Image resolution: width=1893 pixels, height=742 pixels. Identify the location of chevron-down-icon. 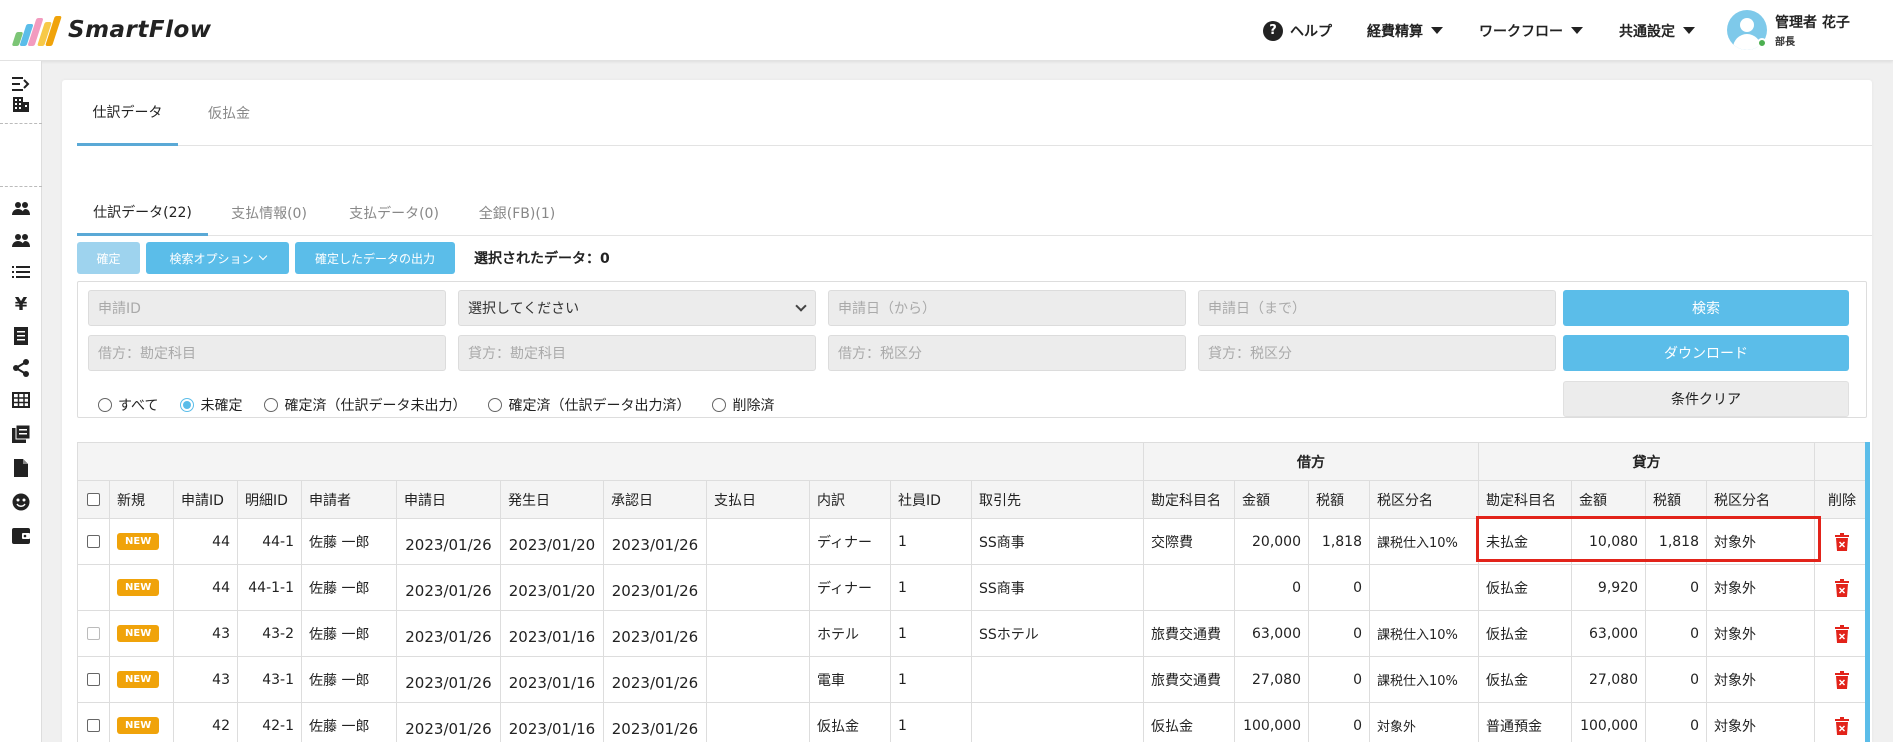
(801, 306).